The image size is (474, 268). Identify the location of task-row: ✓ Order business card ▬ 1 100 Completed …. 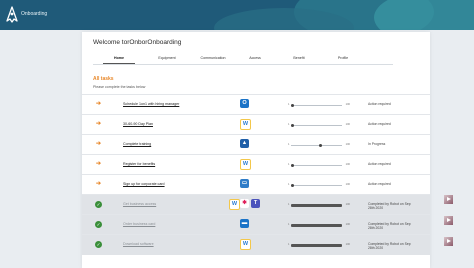
(256, 224).